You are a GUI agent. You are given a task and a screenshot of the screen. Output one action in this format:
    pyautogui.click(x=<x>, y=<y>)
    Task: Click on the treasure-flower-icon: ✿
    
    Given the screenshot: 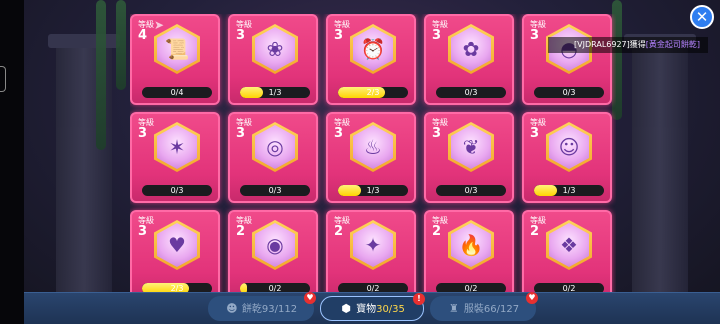 What is the action you would take?
    pyautogui.click(x=471, y=49)
    